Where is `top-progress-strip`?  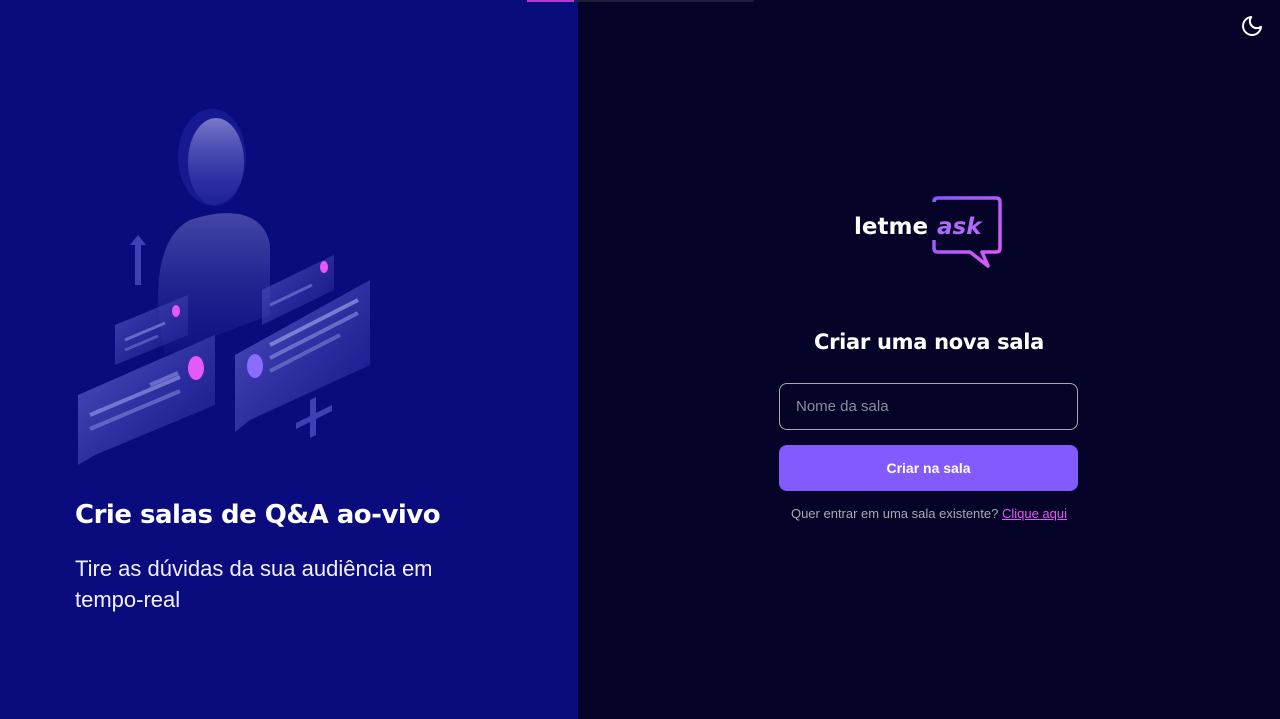
top-progress-strip is located at coordinates (640, 1).